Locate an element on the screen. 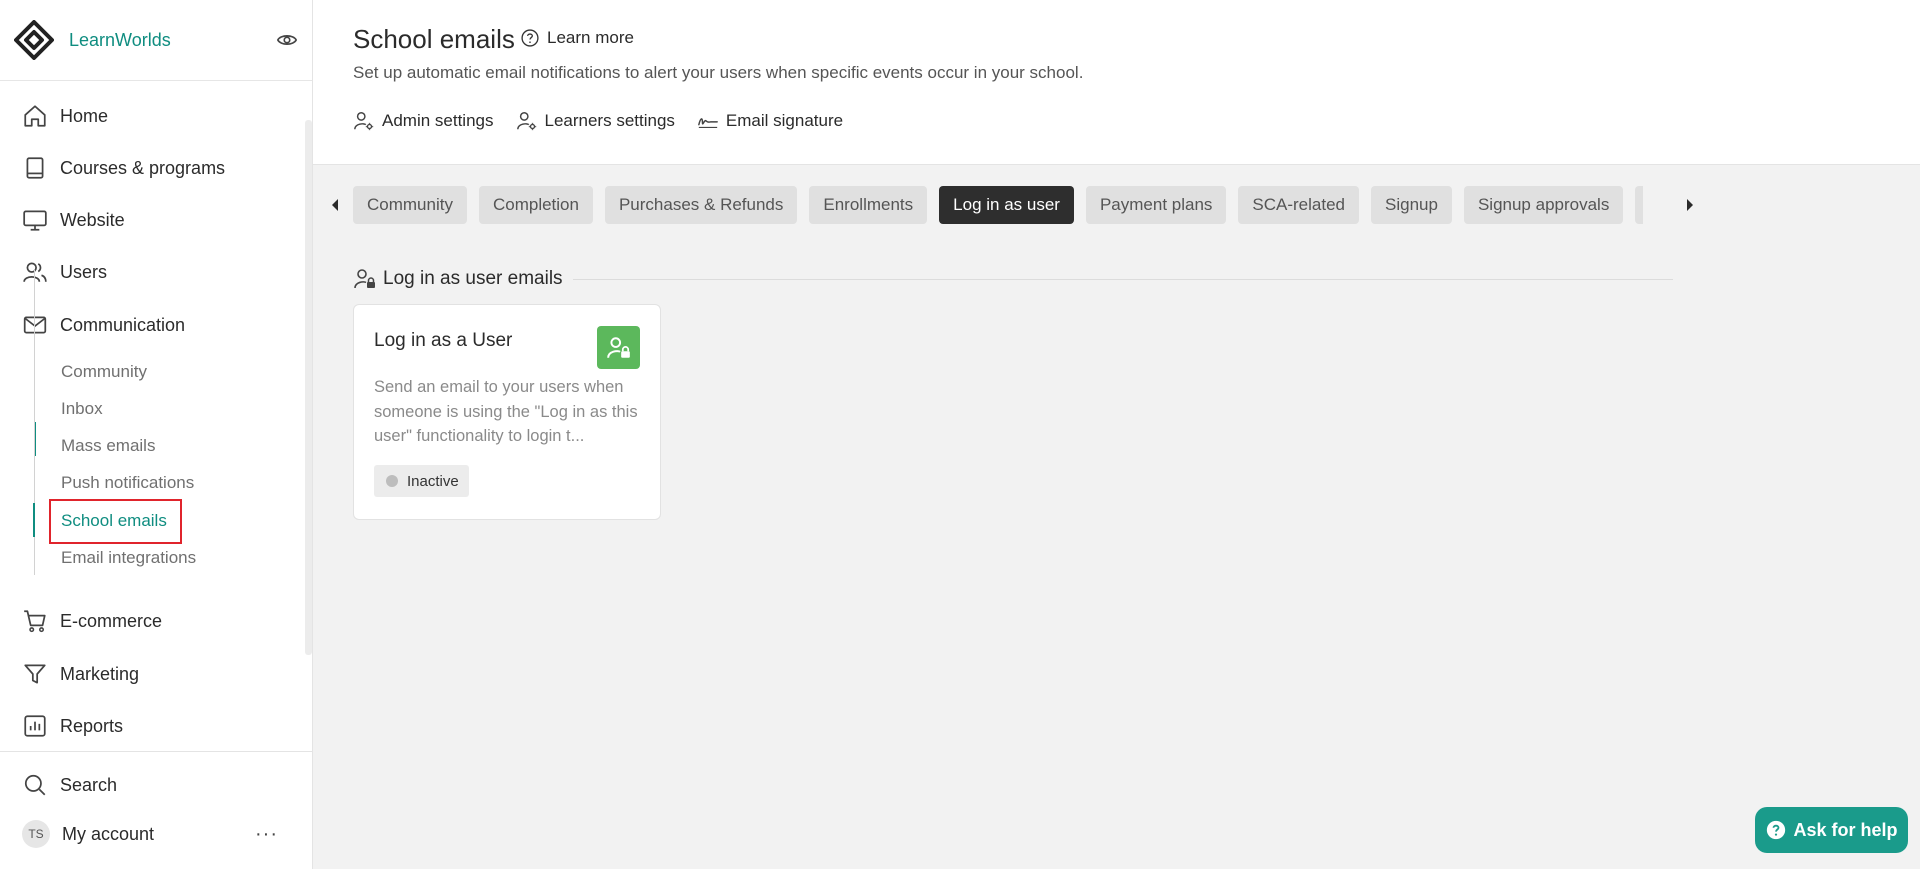 Image resolution: width=1920 pixels, height=869 pixels. page-title: School emails is located at coordinates (434, 39).